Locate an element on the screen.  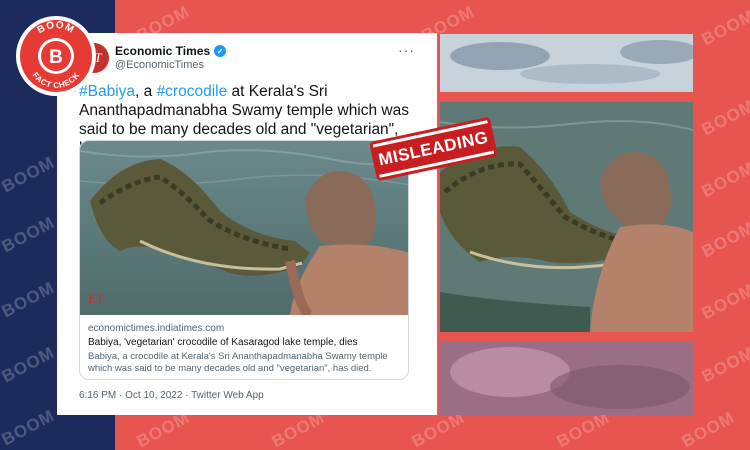
badge-letter: B is located at coordinates (56, 57).